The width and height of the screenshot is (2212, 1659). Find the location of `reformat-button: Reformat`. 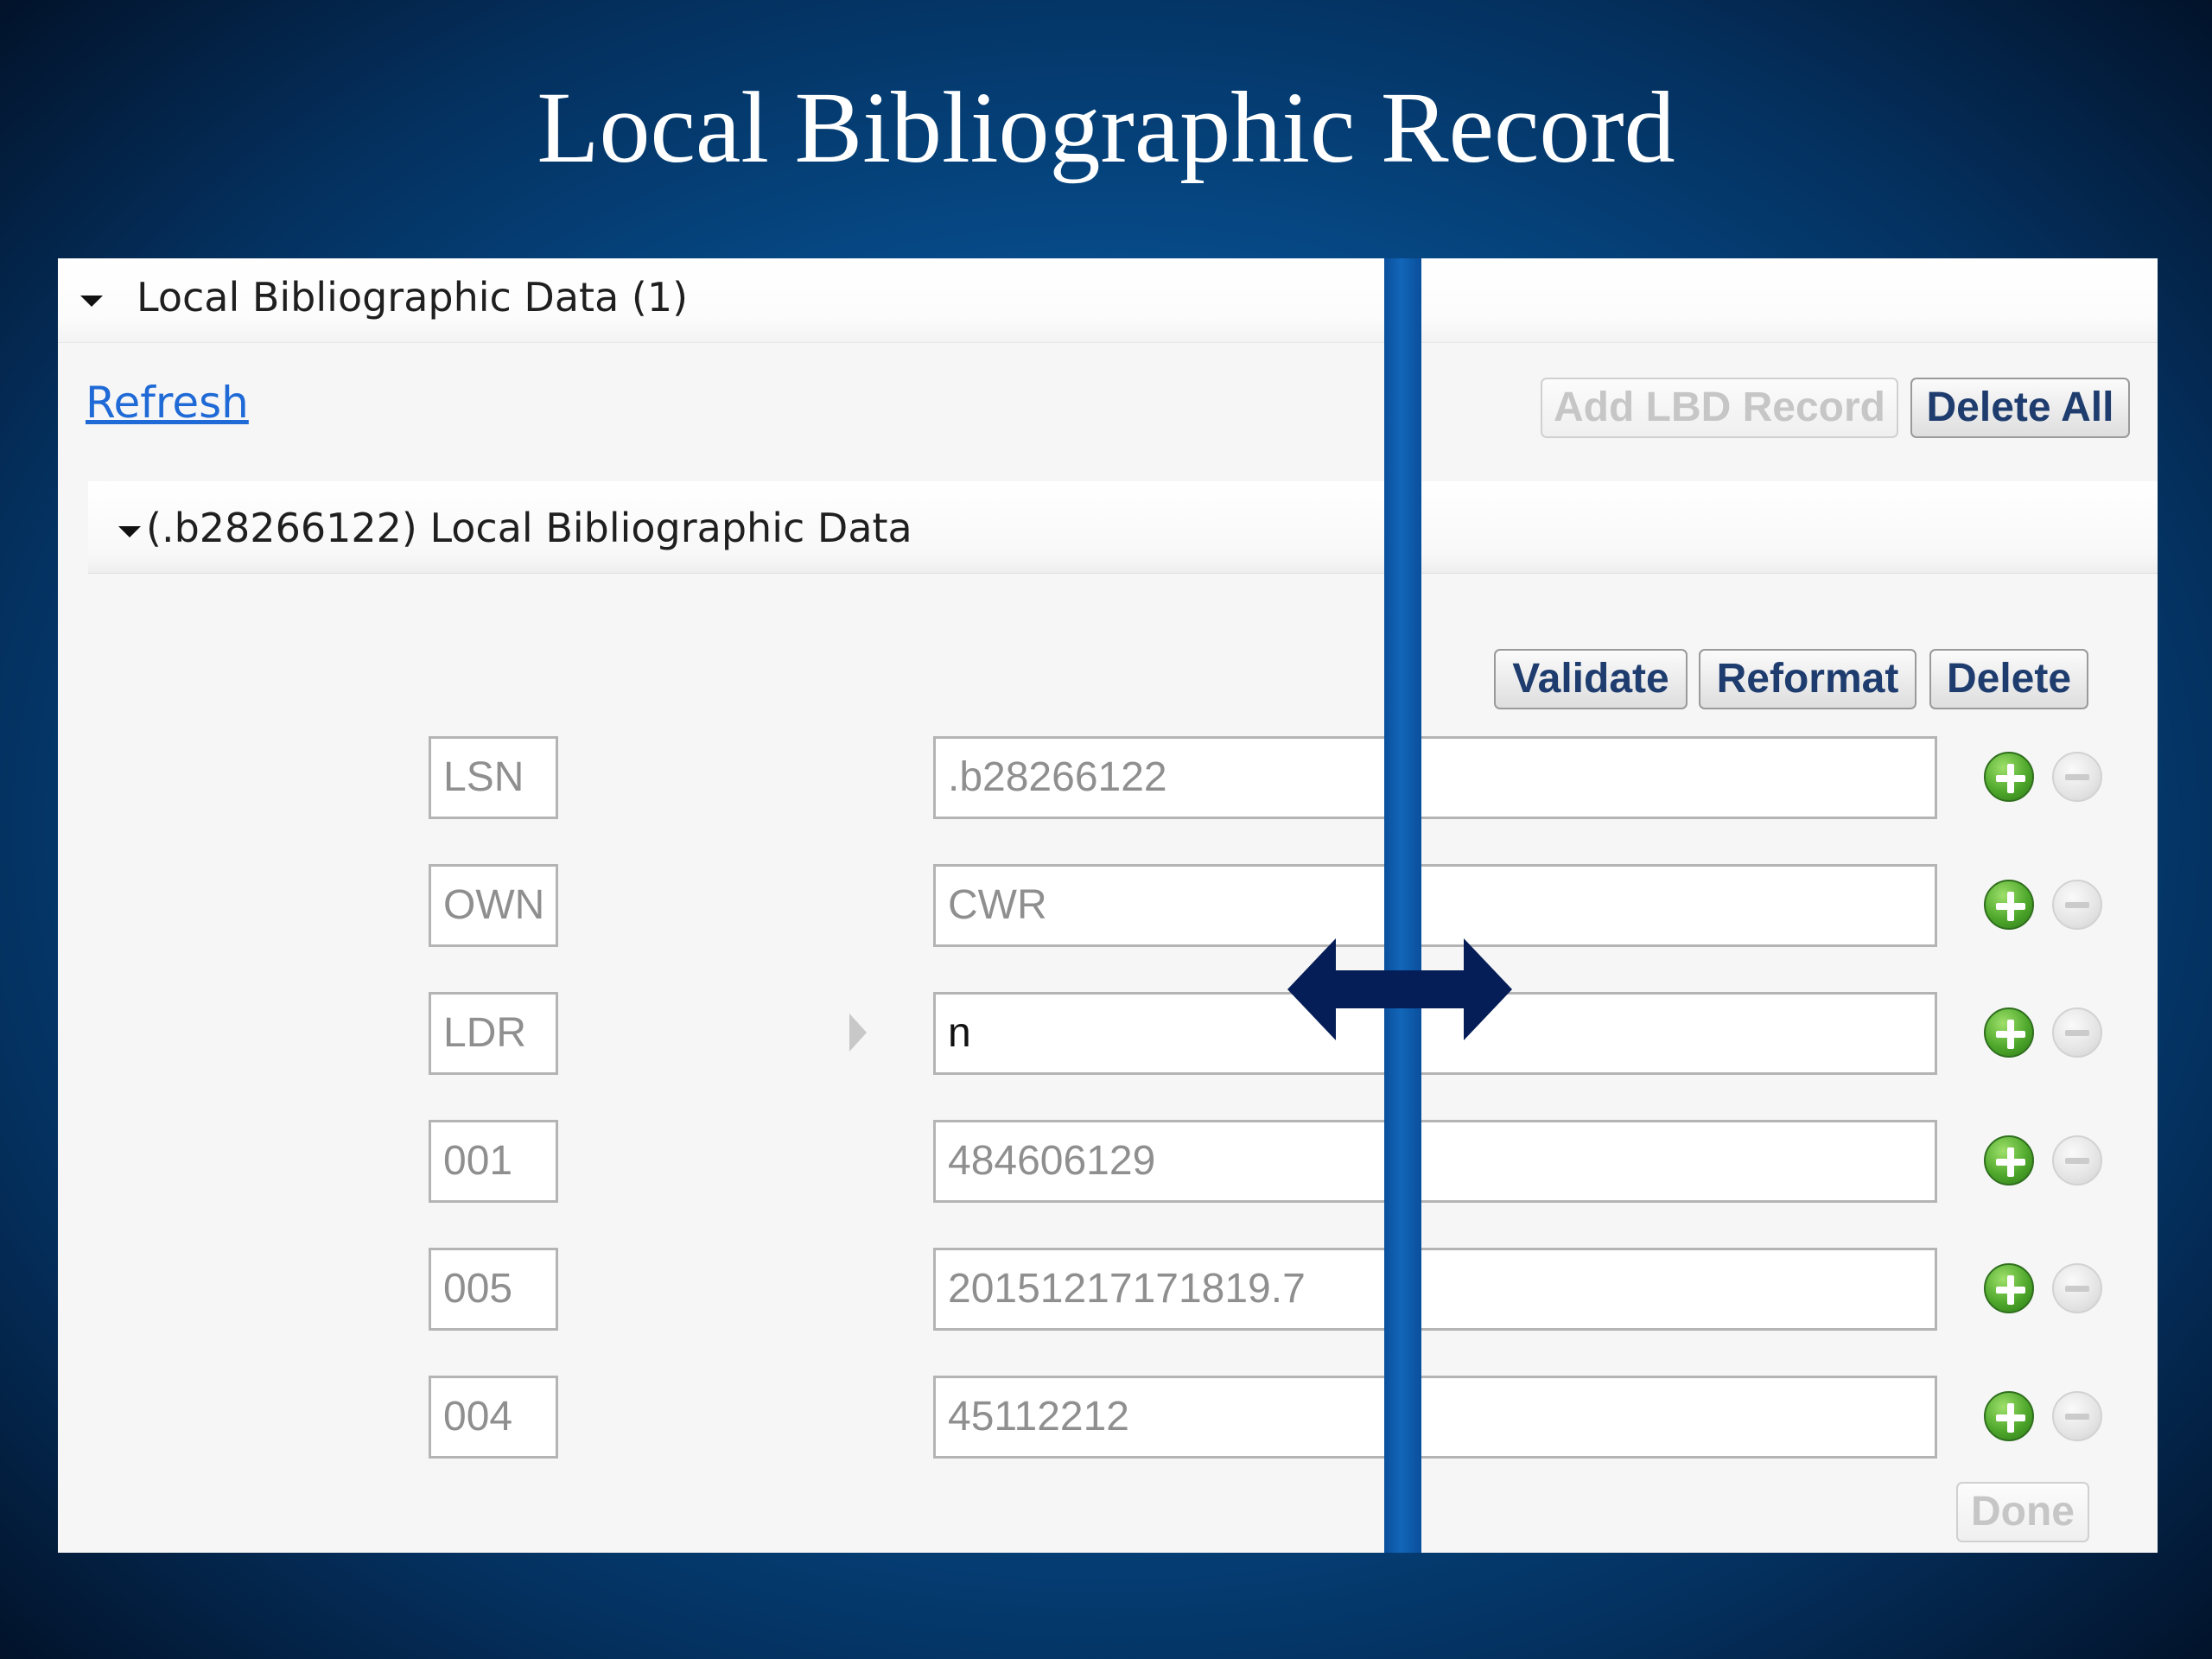

reformat-button: Reformat is located at coordinates (1808, 679).